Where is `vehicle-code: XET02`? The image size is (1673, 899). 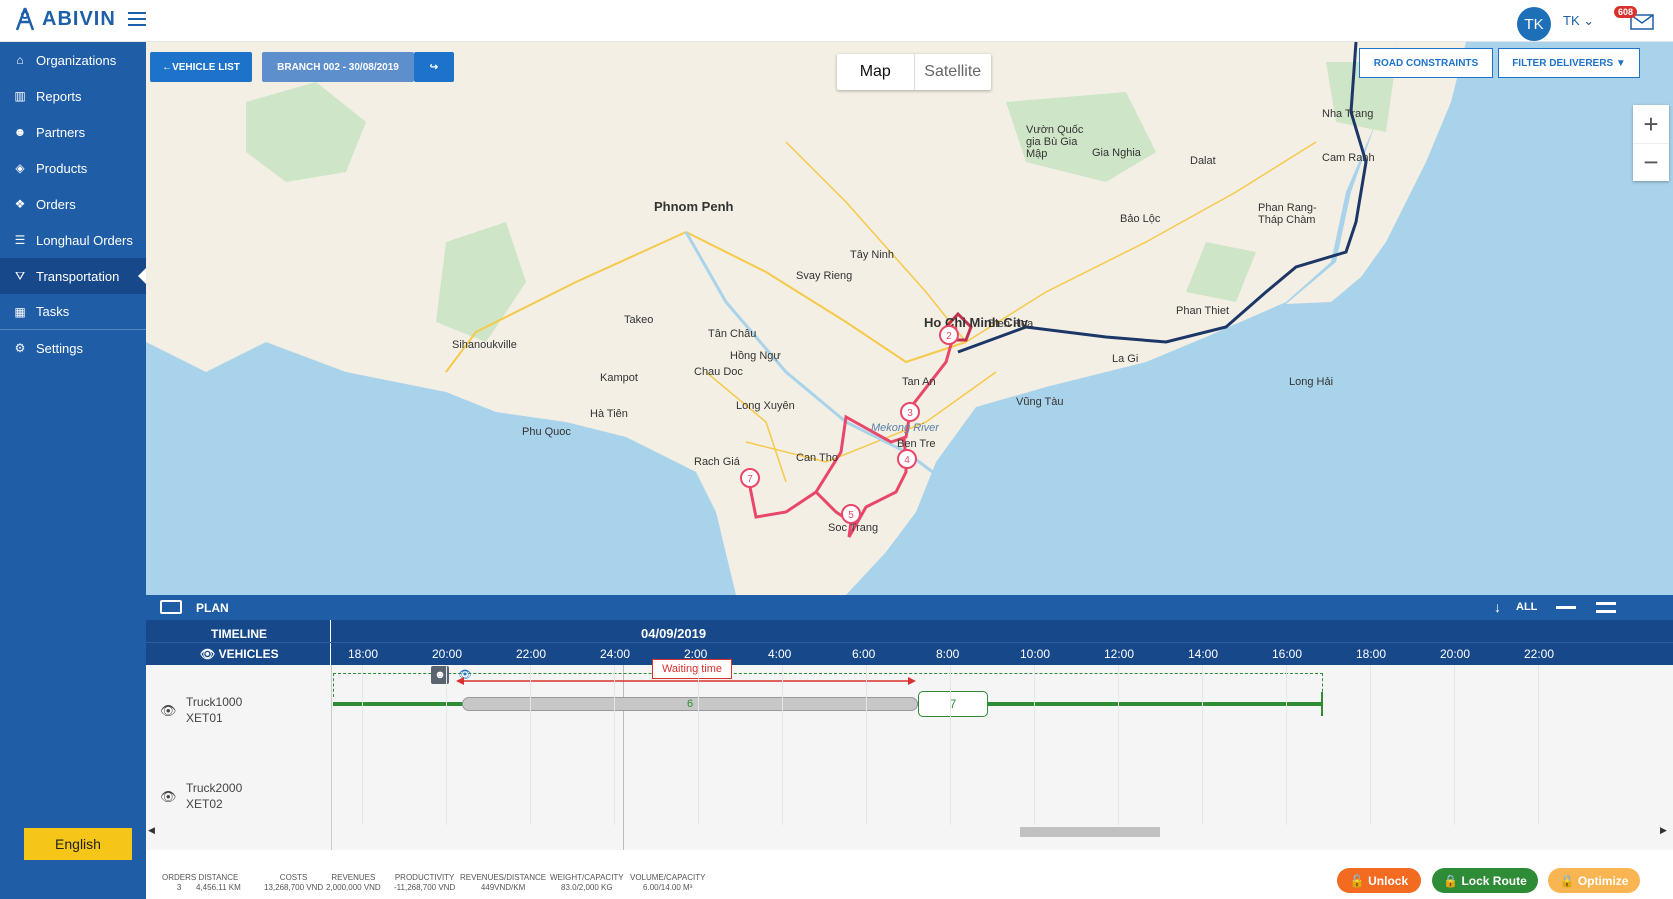
vehicle-code: XET02 is located at coordinates (204, 804).